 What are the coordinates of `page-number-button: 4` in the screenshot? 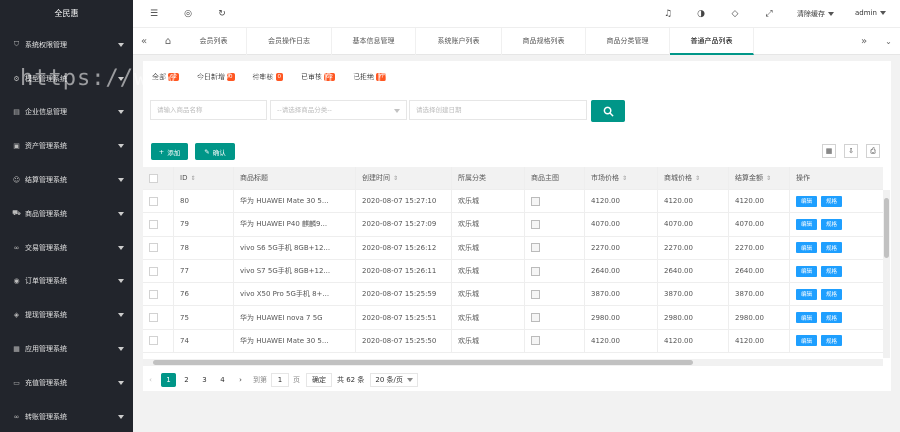 It's located at (222, 380).